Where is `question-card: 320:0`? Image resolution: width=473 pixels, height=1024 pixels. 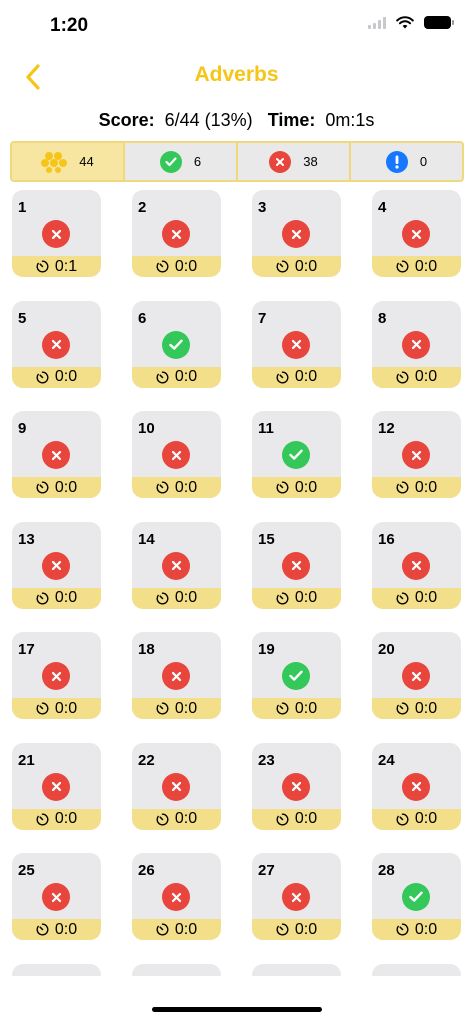
question-card: 320:0 is located at coordinates (416, 969).